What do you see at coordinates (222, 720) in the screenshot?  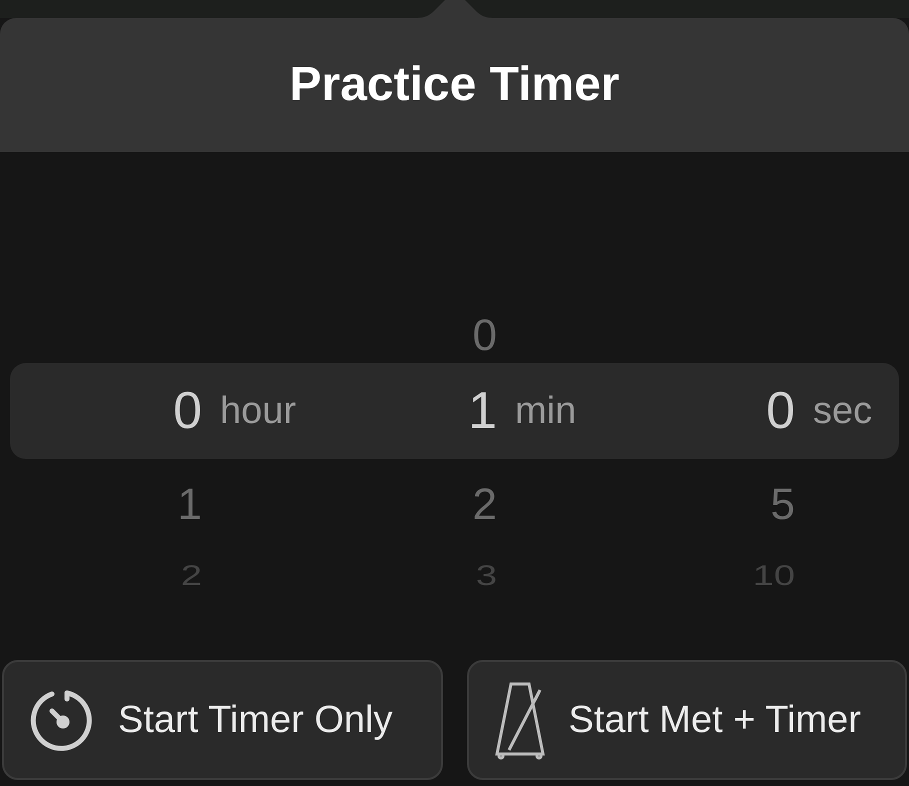 I see `start-button: Start Timer Only` at bounding box center [222, 720].